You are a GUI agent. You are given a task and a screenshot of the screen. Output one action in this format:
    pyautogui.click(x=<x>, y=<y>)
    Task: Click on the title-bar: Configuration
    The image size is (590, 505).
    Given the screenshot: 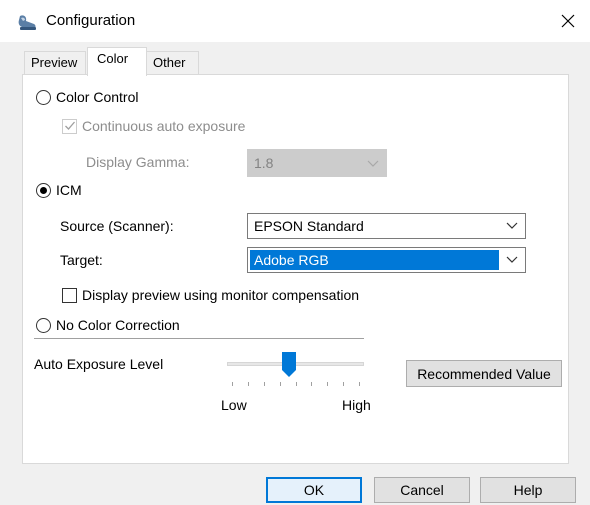 What is the action you would take?
    pyautogui.click(x=295, y=21)
    